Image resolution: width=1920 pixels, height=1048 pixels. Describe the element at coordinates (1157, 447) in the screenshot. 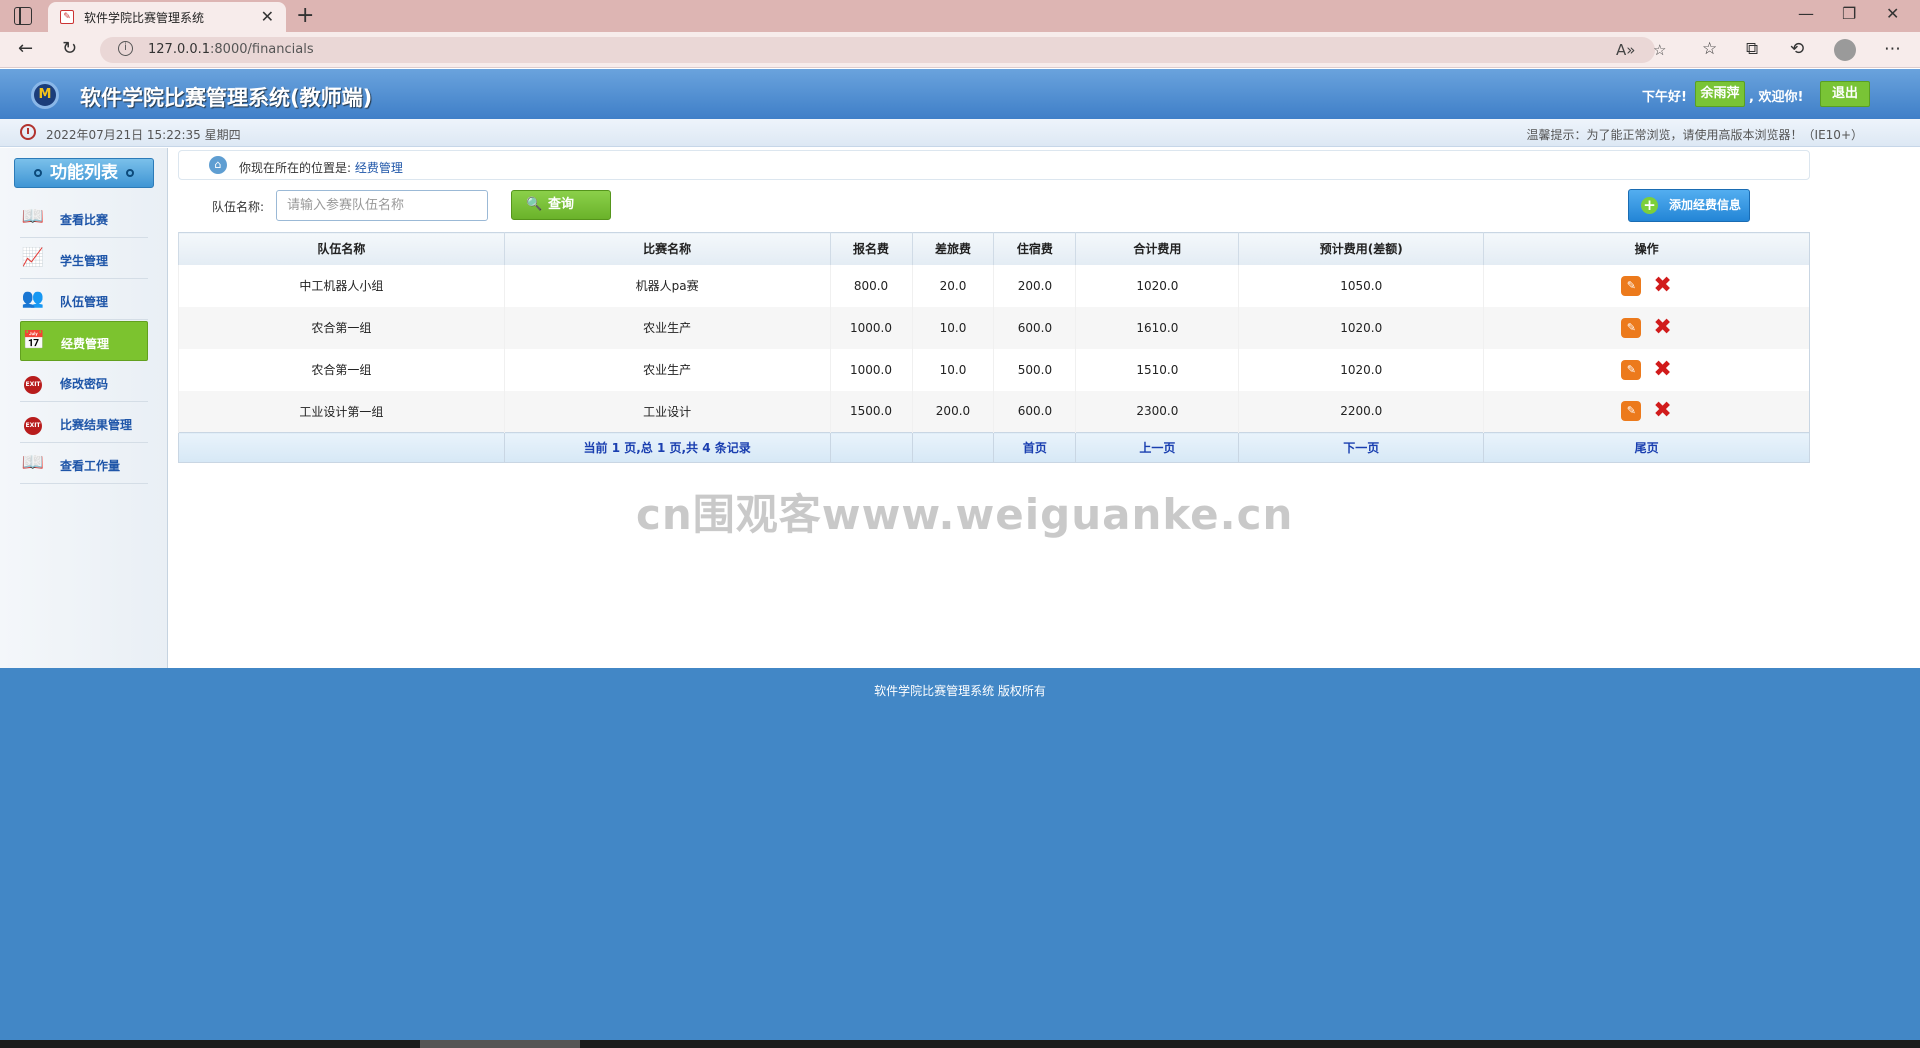

I see `prev-page-link: 上一页` at that location.